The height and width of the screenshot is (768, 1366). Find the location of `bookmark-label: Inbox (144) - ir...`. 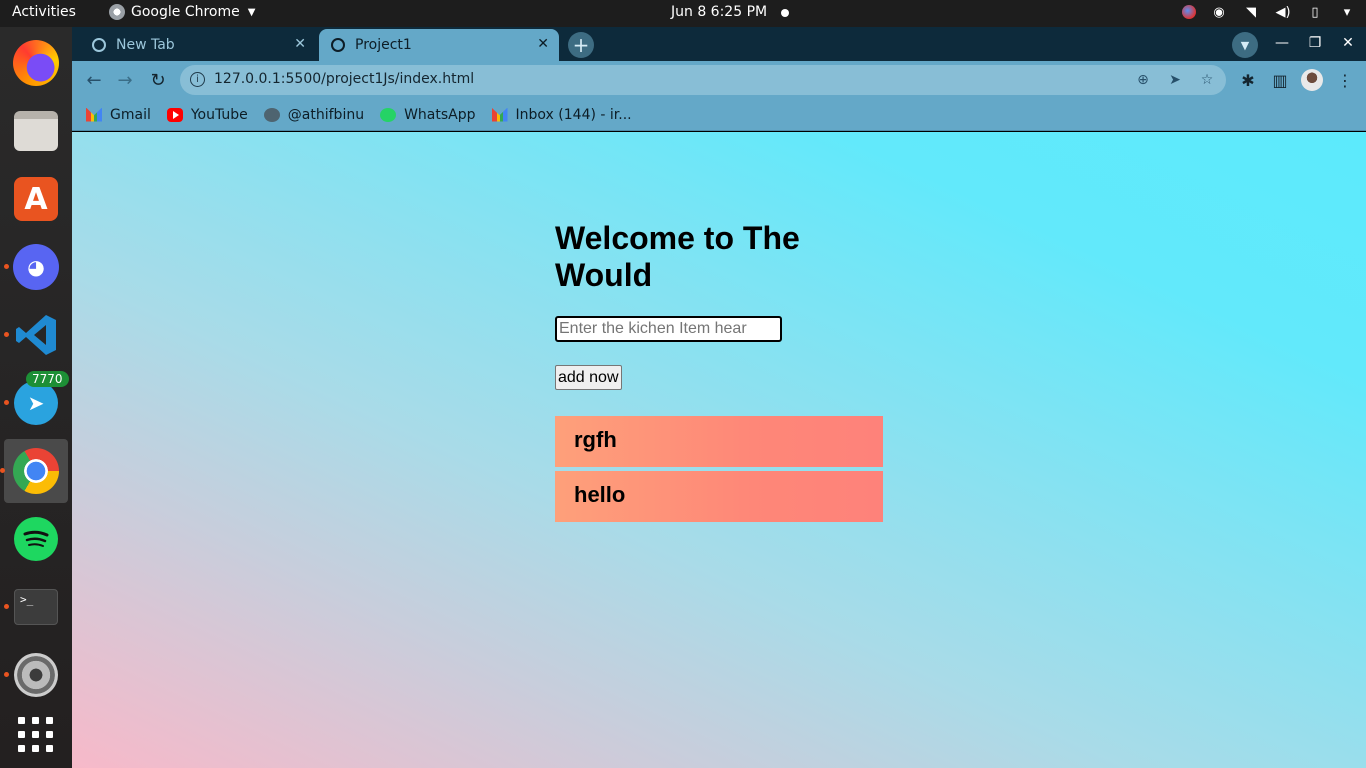

bookmark-label: Inbox (144) - ir... is located at coordinates (573, 114).